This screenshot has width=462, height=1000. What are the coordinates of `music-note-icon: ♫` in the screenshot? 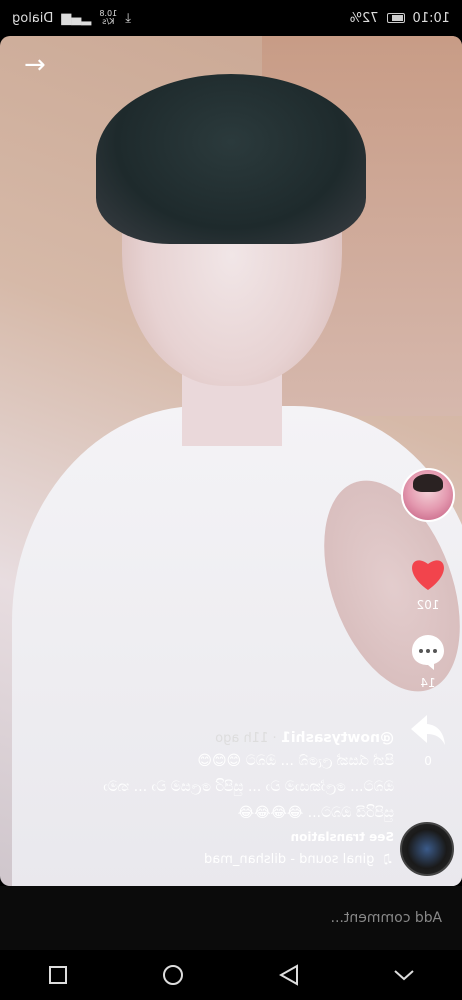 It's located at (388, 859).